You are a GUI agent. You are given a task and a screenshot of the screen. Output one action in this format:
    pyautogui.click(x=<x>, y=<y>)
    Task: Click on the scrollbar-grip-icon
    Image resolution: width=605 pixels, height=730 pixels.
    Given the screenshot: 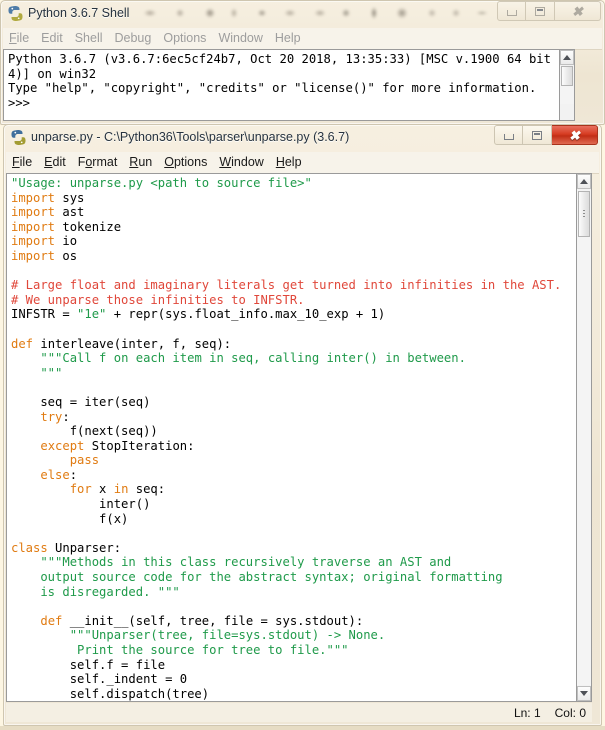 What is the action you would take?
    pyautogui.click(x=584, y=214)
    